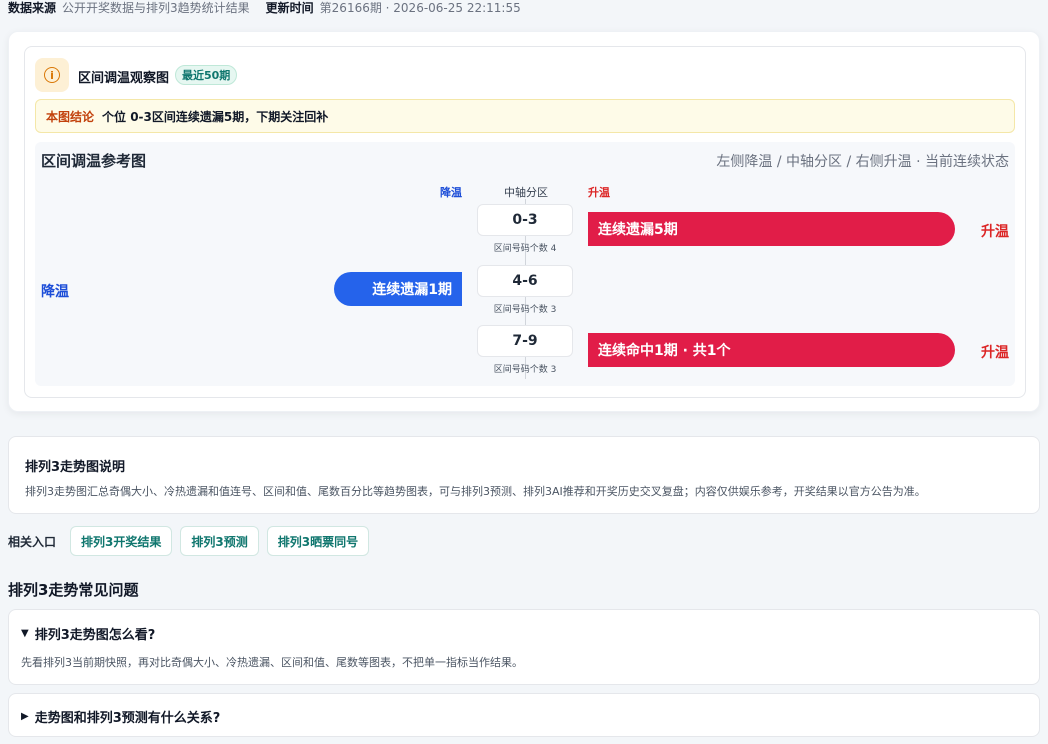 The width and height of the screenshot is (1048, 744). Describe the element at coordinates (156, 7) in the screenshot. I see `source-value: 公开开奖数据与排列3趋势统计结果` at that location.